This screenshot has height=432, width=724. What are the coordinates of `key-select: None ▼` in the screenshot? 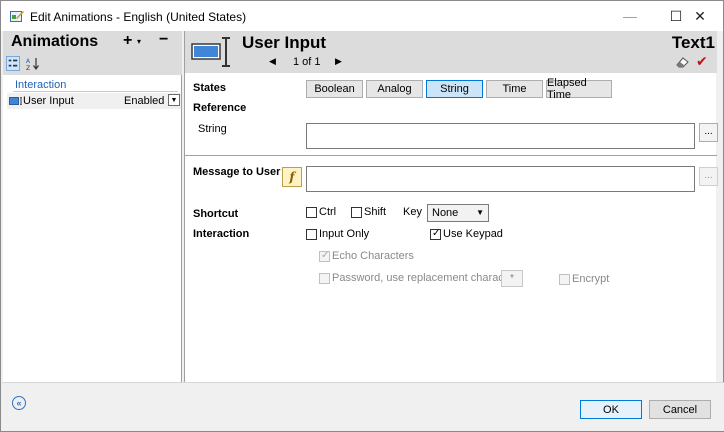 It's located at (458, 213).